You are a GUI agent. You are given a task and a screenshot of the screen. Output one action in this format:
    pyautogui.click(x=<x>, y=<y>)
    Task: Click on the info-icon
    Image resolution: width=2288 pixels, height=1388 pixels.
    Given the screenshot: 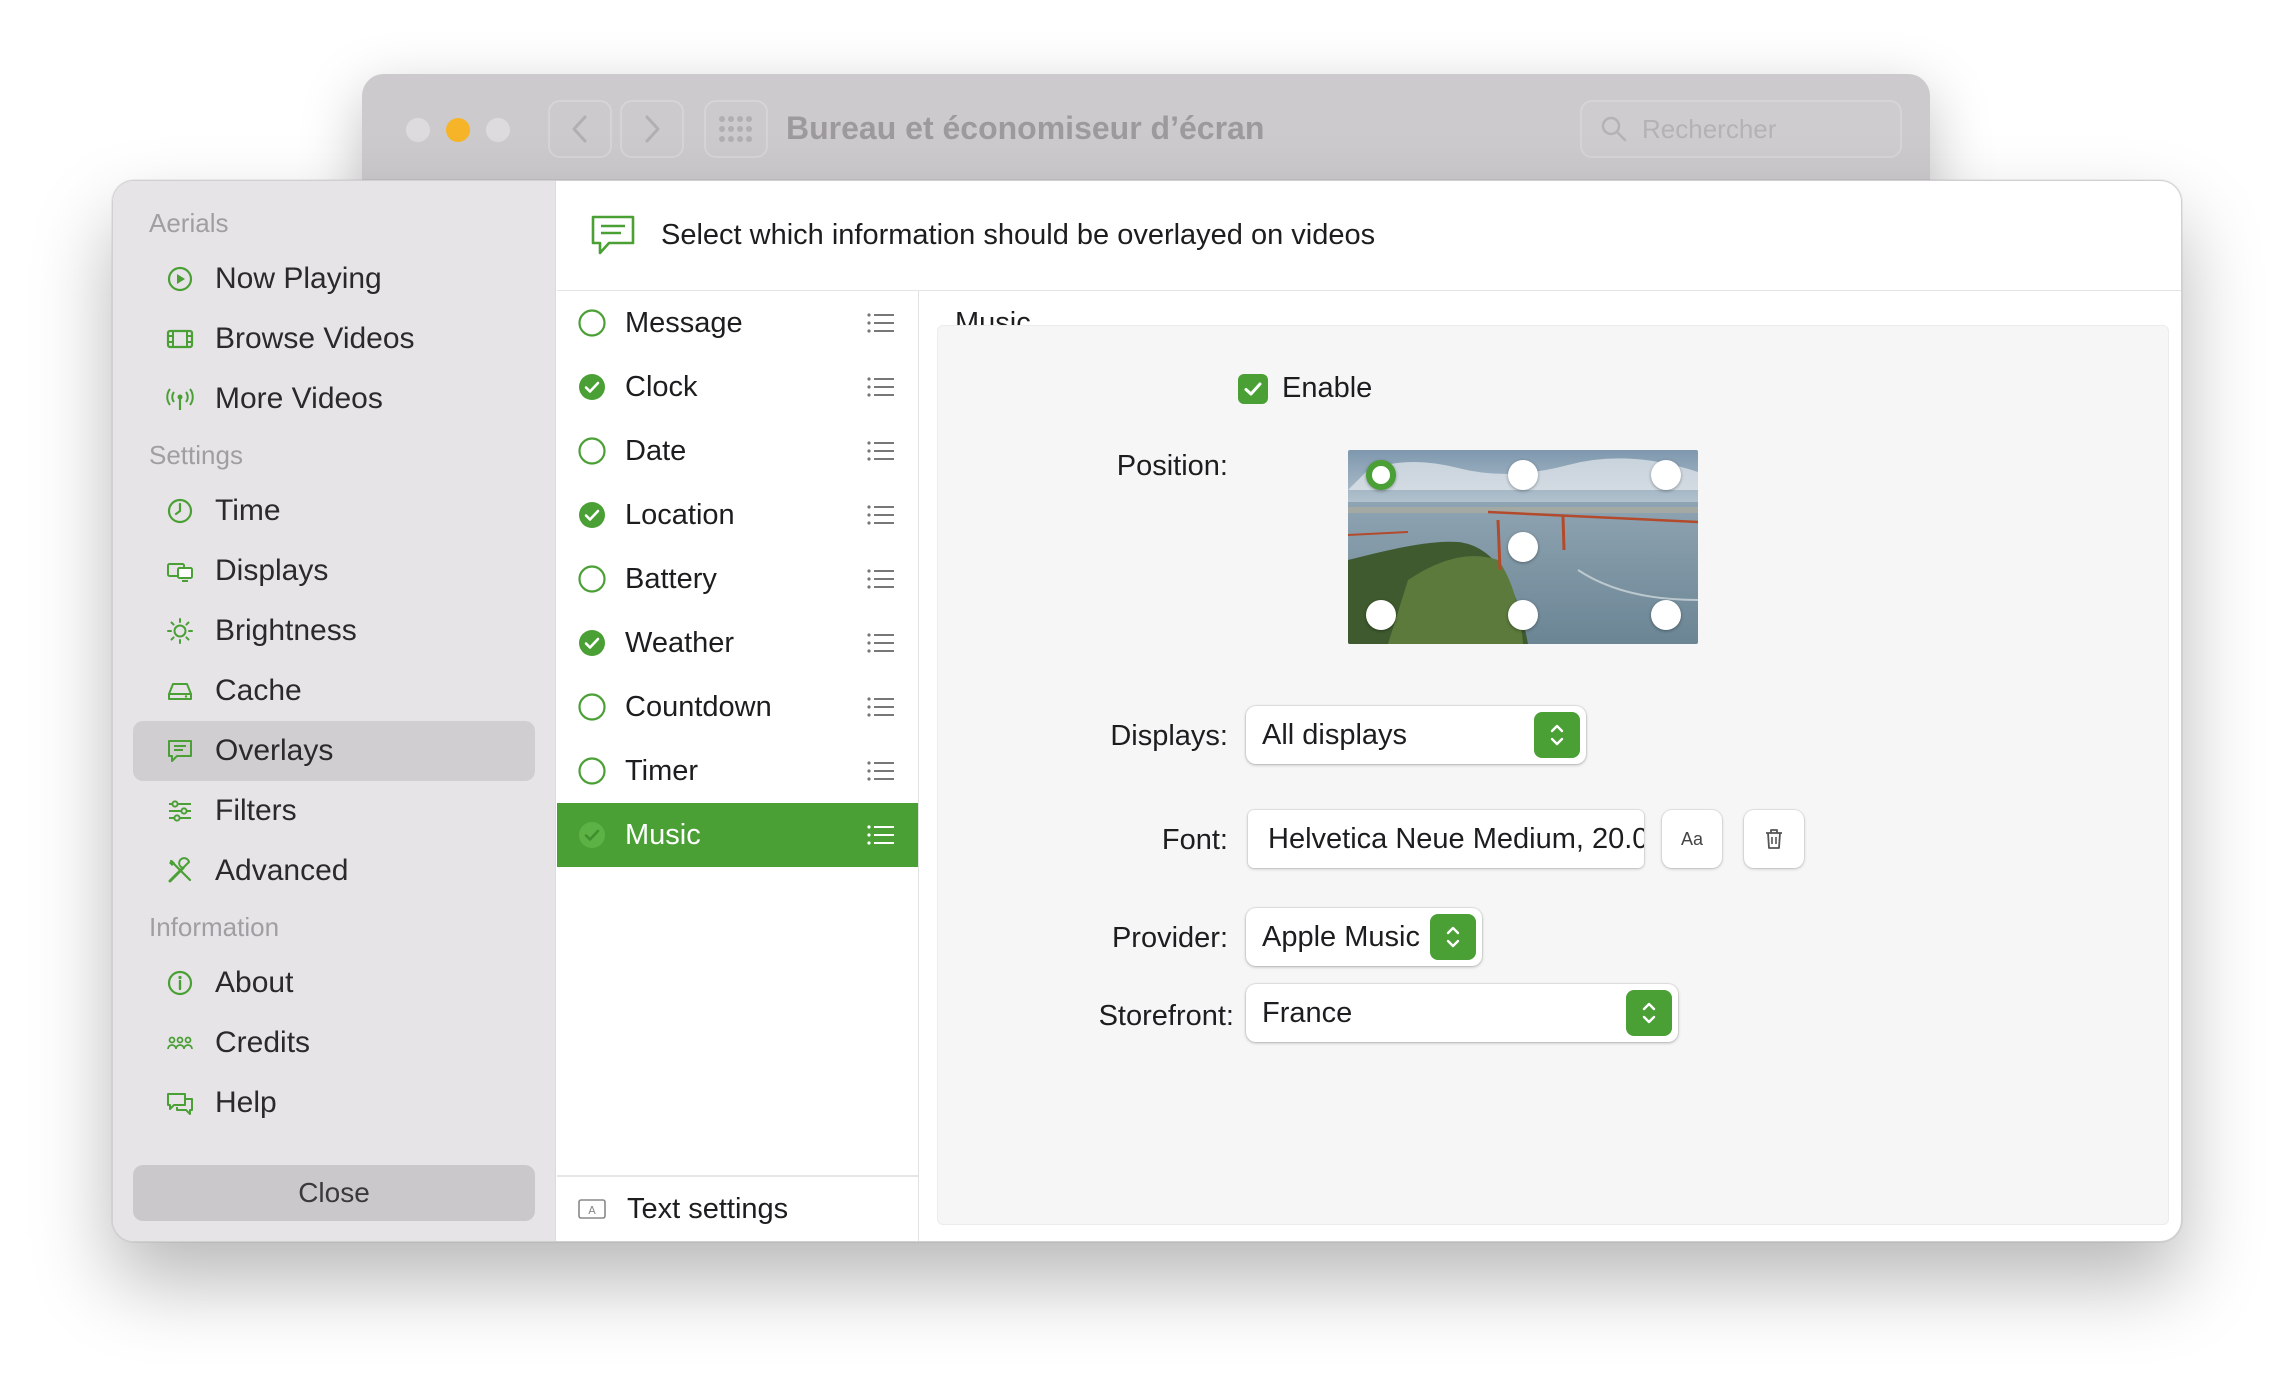 What is the action you would take?
    pyautogui.click(x=180, y=983)
    